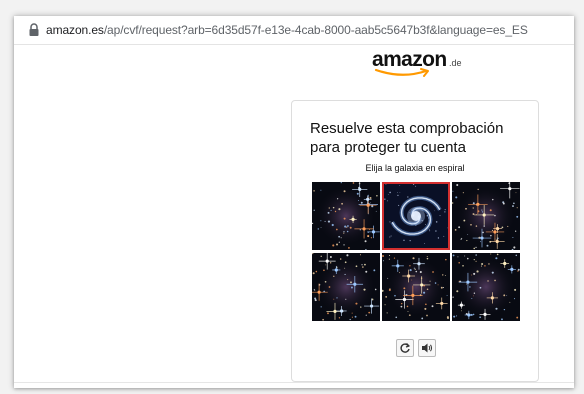 This screenshot has height=394, width=584. What do you see at coordinates (34, 30) in the screenshot?
I see `lock-icon` at bounding box center [34, 30].